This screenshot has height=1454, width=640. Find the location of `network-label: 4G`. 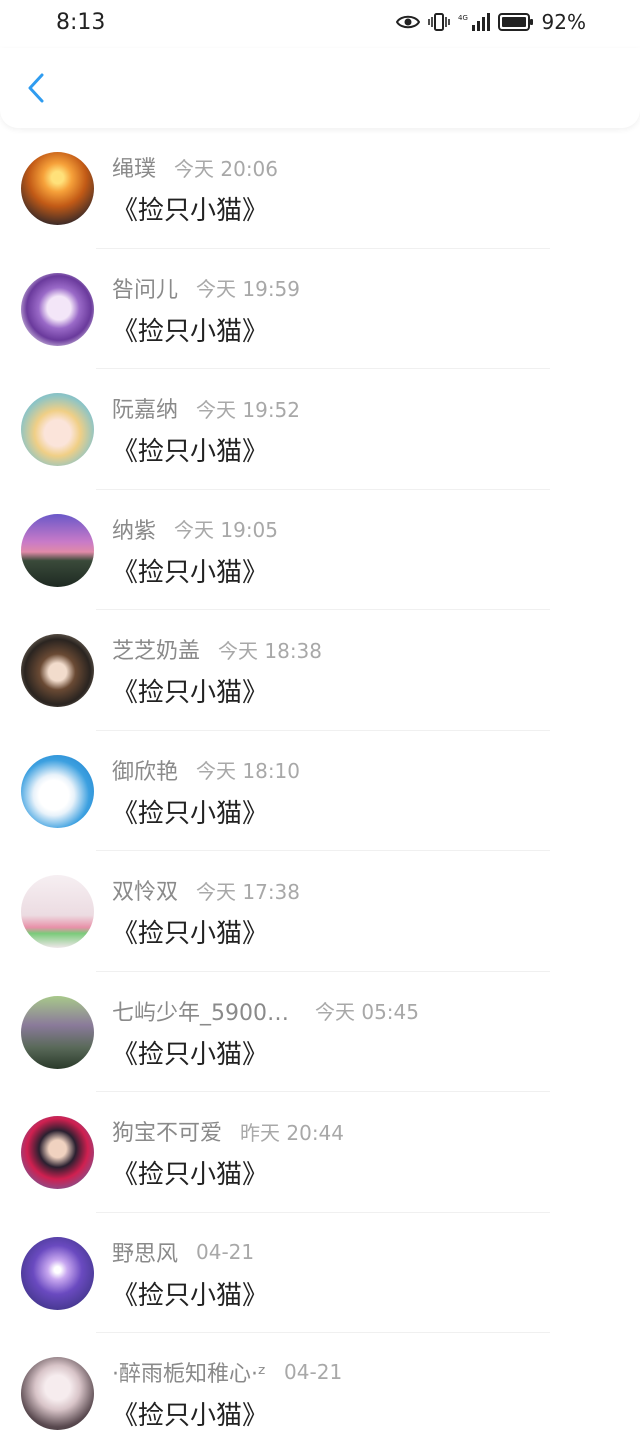

network-label: 4G is located at coordinates (463, 18).